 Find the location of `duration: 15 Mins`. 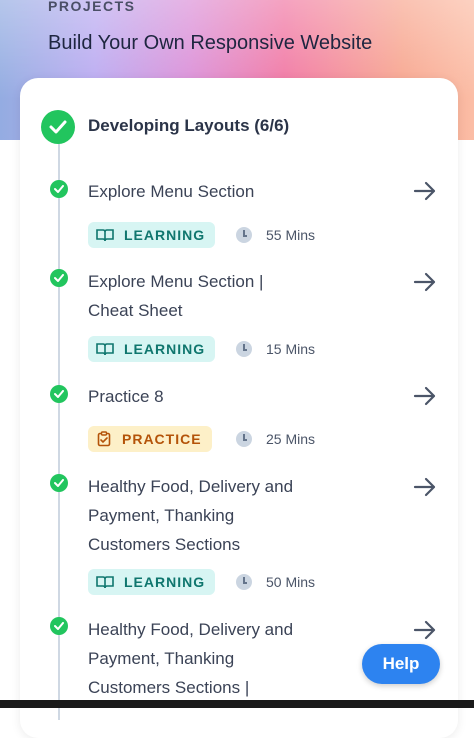

duration: 15 Mins is located at coordinates (275, 349).